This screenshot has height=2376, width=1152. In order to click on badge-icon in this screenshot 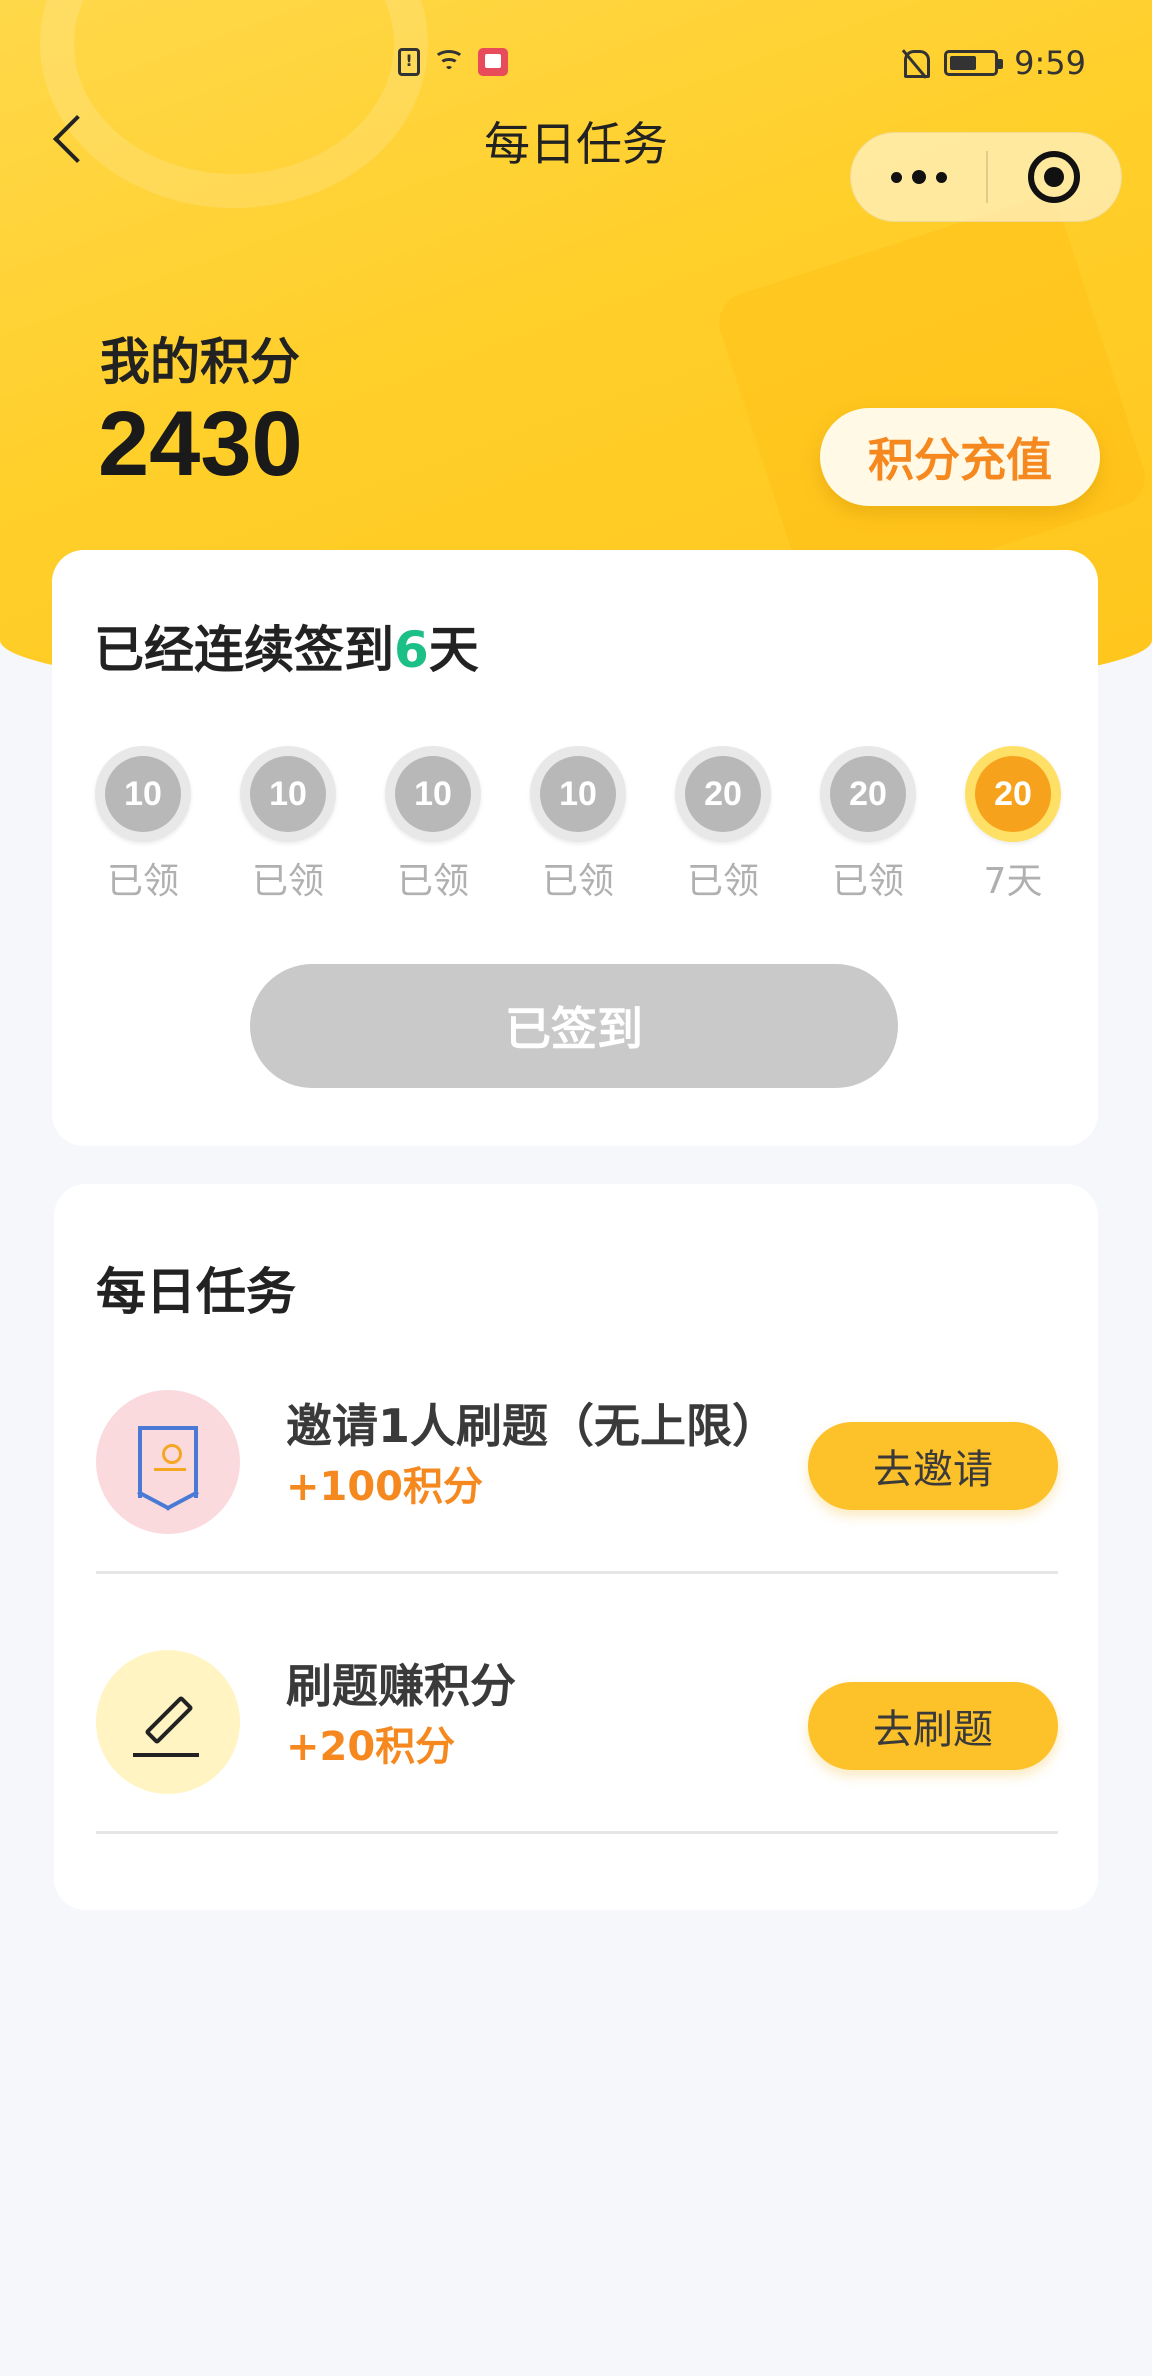, I will do `click(168, 1462)`.